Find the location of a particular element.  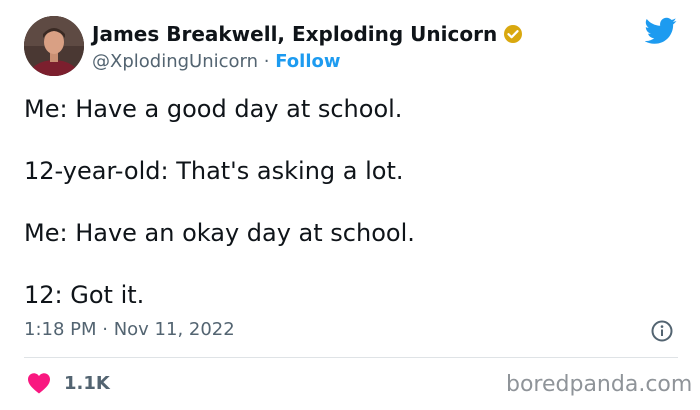

watermark: boredpanda.com is located at coordinates (599, 384).